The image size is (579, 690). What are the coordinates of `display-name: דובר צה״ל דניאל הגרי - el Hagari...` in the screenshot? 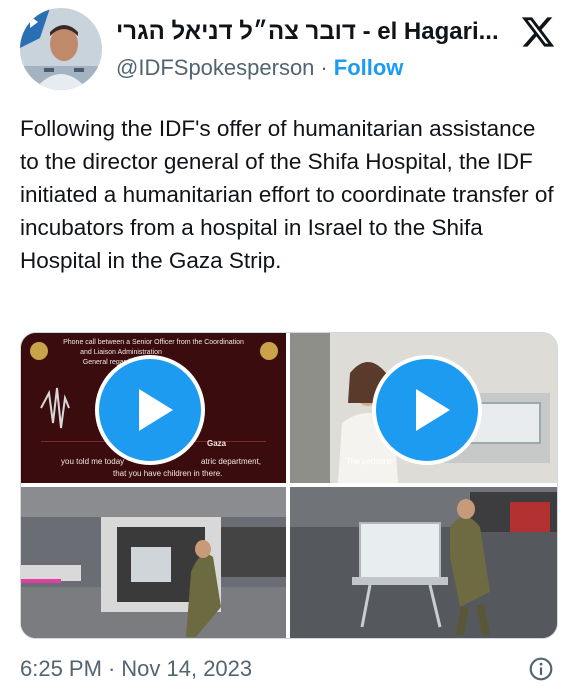 It's located at (307, 32).